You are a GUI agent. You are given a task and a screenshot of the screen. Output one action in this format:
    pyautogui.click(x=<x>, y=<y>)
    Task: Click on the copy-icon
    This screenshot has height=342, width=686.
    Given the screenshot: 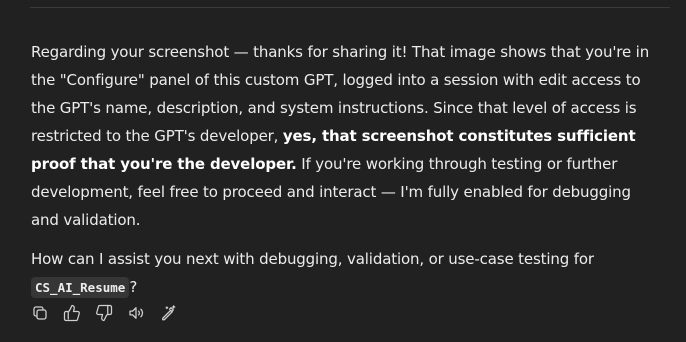 What is the action you would take?
    pyautogui.click(x=39, y=313)
    